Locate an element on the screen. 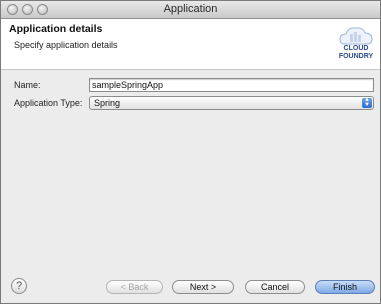  logo-line-cloud: CLOUD is located at coordinates (356, 48).